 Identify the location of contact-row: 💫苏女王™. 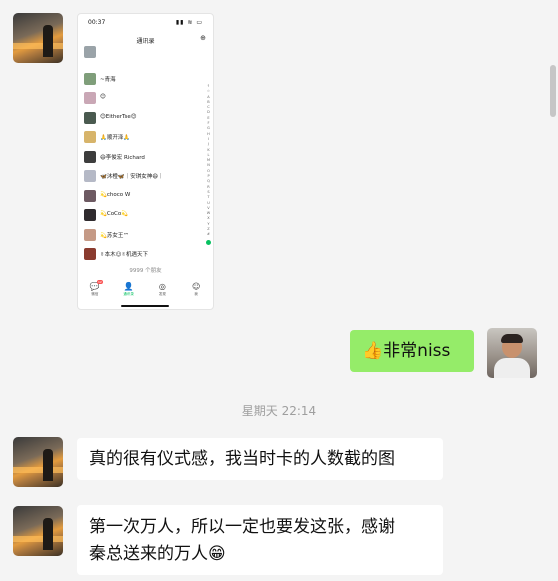
(140, 236).